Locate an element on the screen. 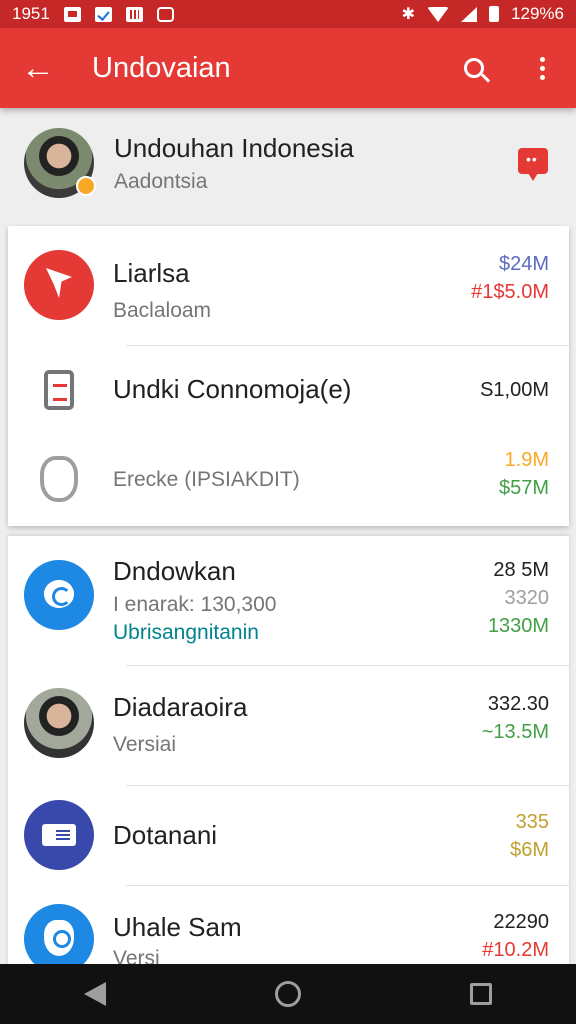 This screenshot has width=576, height=1024. document-icon is located at coordinates (59, 391).